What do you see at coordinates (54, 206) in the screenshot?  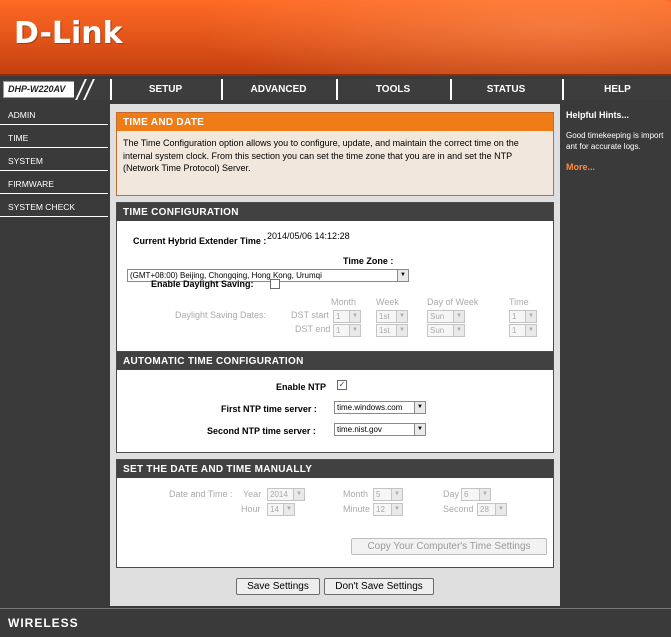 I see `sidebar-item-system-check: SYSTEM CHECK` at bounding box center [54, 206].